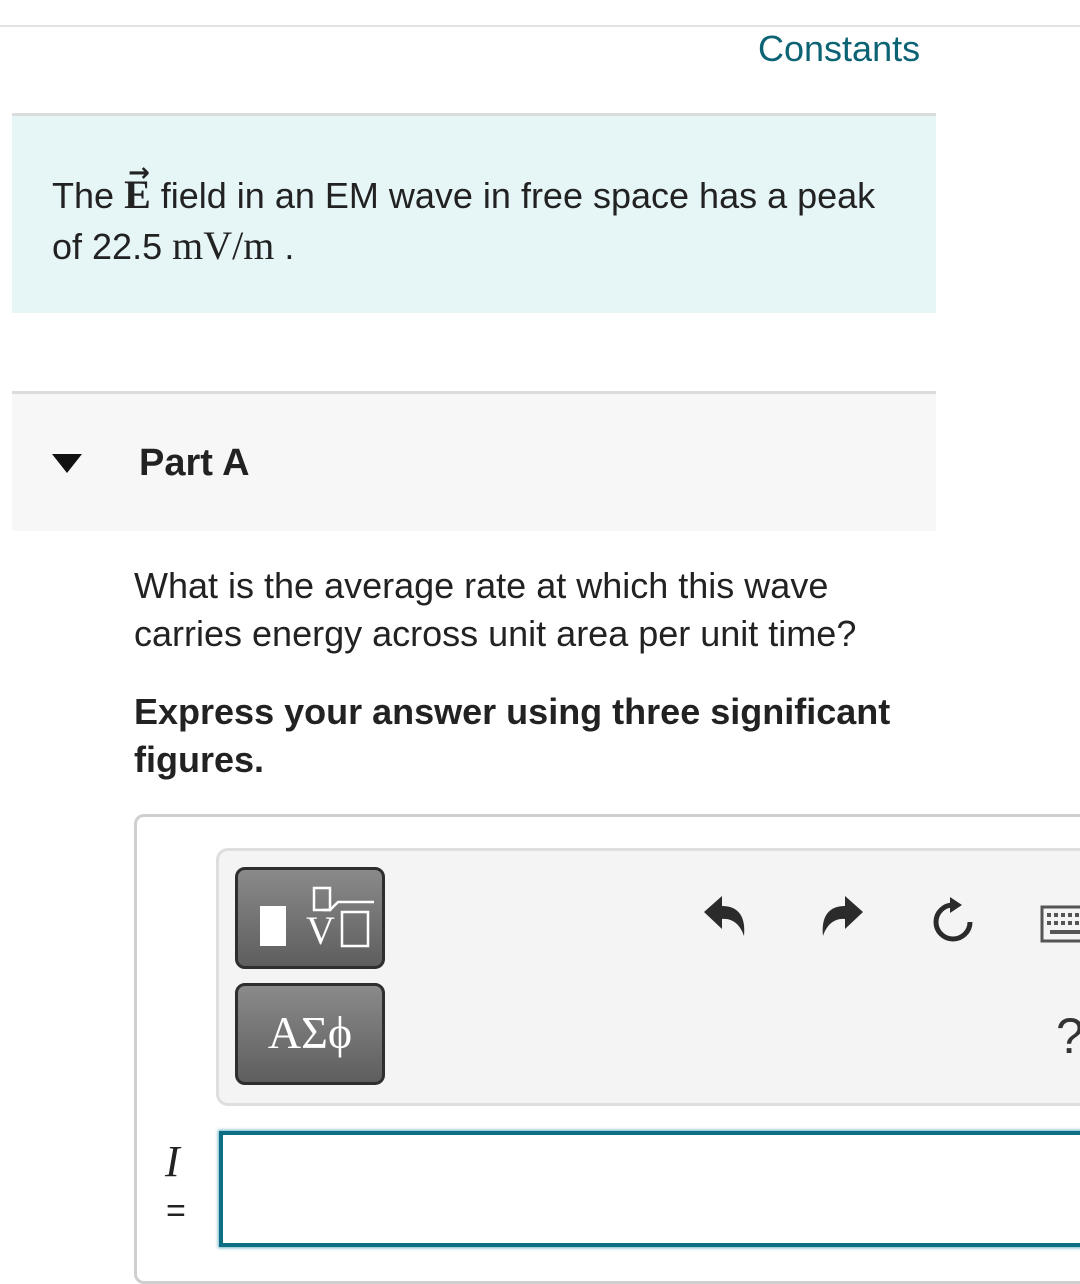 The width and height of the screenshot is (1080, 1284). Describe the element at coordinates (540, 26) in the screenshot. I see `top-divider` at that location.